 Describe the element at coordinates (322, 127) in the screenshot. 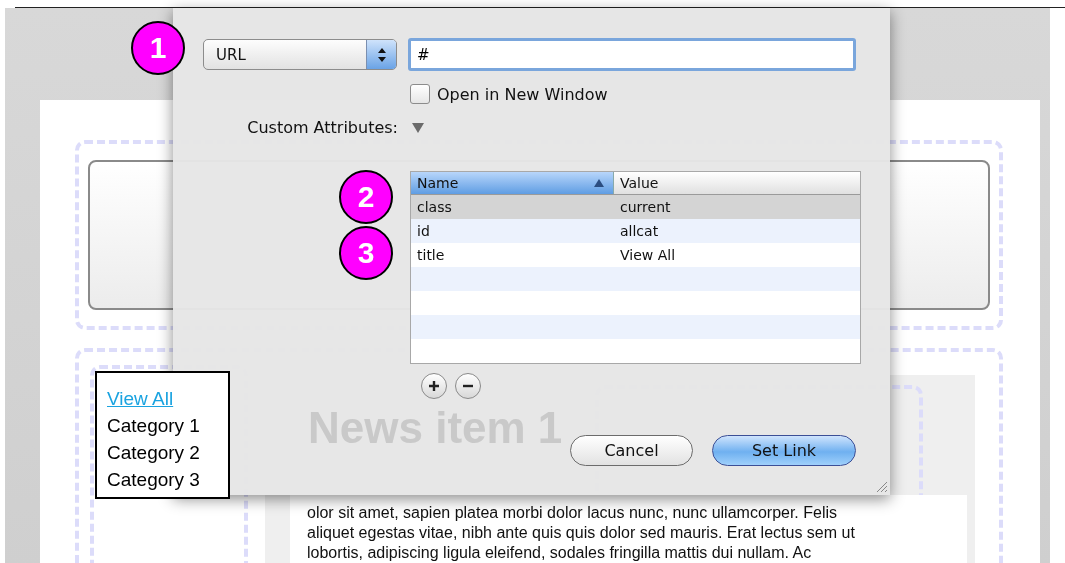

I see `custom-attributes-label: Custom Attributes:` at that location.